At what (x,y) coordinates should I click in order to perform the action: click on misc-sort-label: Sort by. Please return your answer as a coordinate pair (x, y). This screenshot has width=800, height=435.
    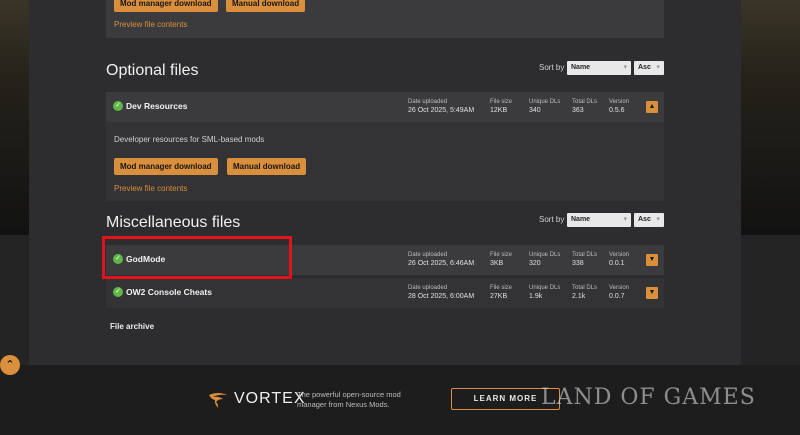
    Looking at the image, I should click on (552, 219).